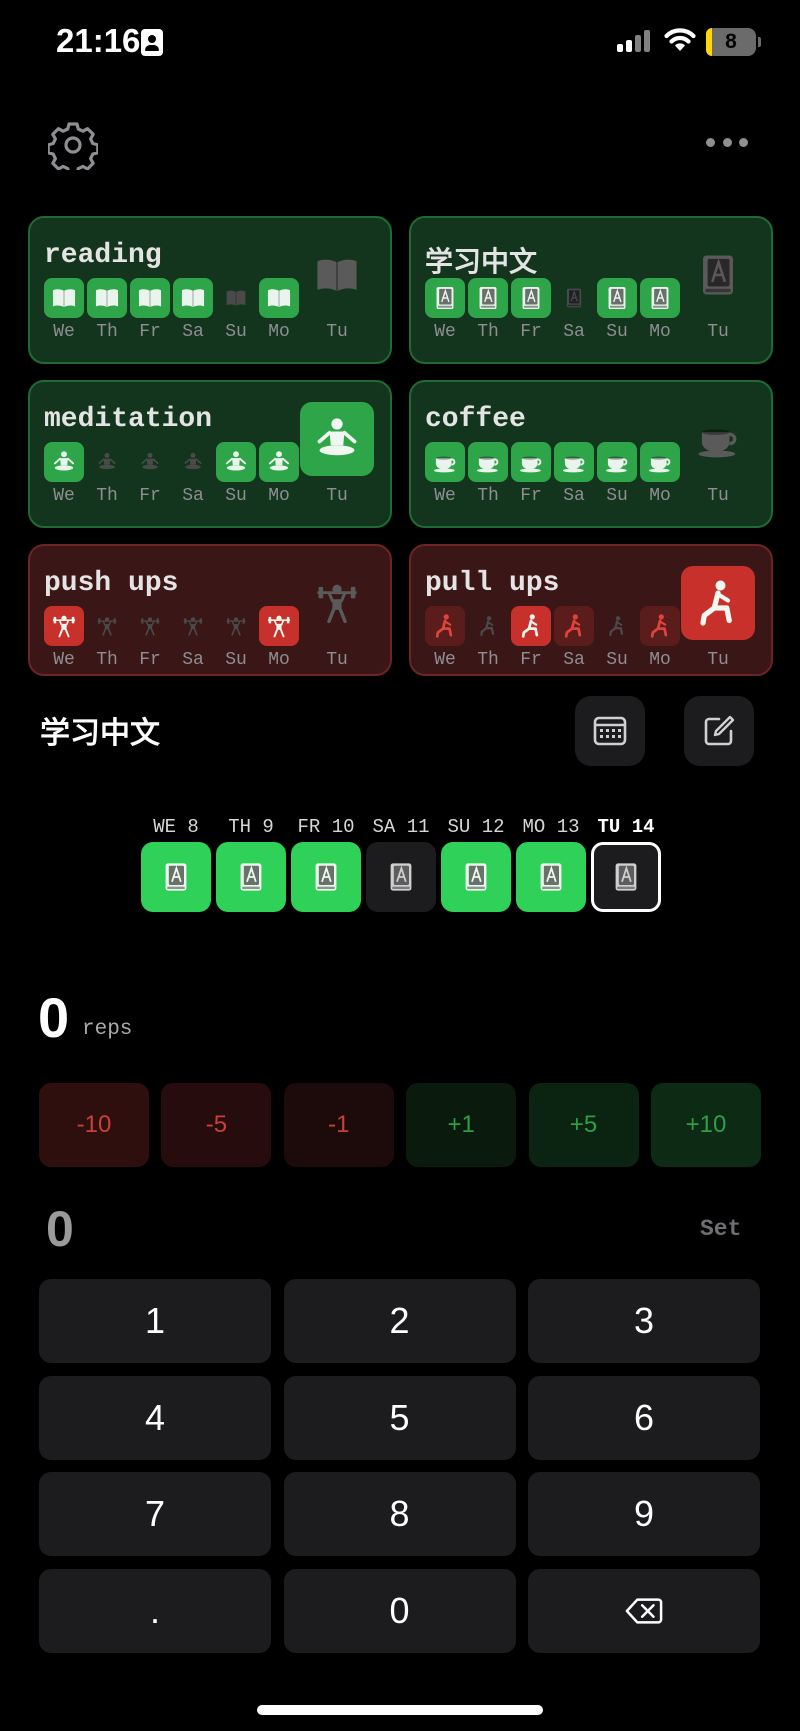 The height and width of the screenshot is (1731, 800). I want to click on increment-button: +5, so click(583, 1125).